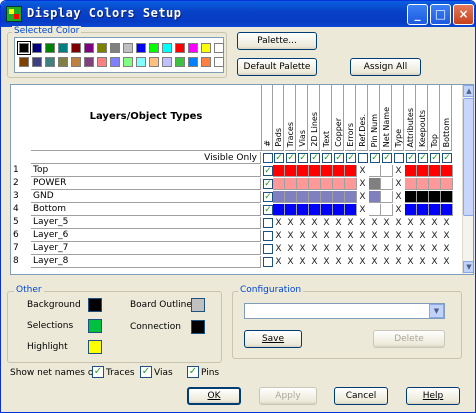  Describe the element at coordinates (193, 372) in the screenshot. I see `pins-checkbox: ✓` at that location.